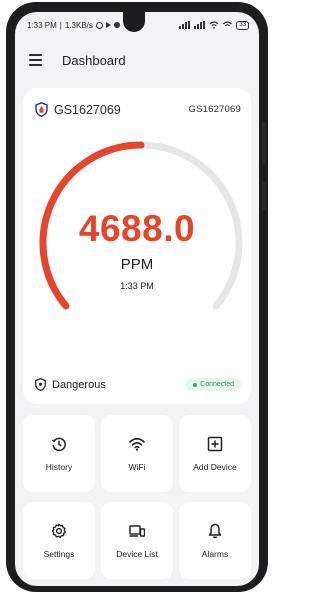  Describe the element at coordinates (137, 264) in the screenshot. I see `reading-unit: PPM` at that location.